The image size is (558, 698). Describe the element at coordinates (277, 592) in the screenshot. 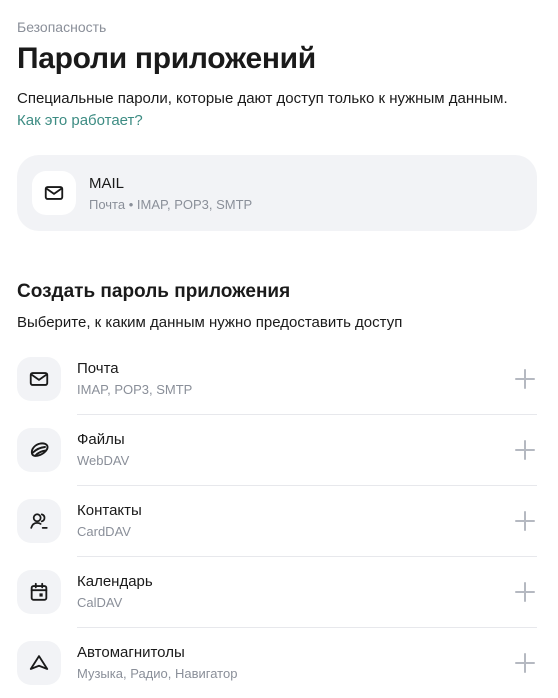

I see `scope-item-calendar: Календарь CalDAV` at that location.